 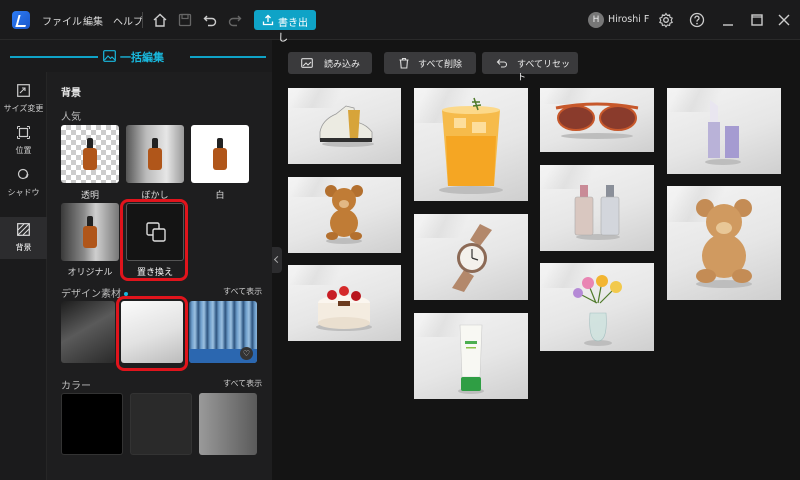 What do you see at coordinates (596, 20) in the screenshot?
I see `avatar: H` at bounding box center [596, 20].